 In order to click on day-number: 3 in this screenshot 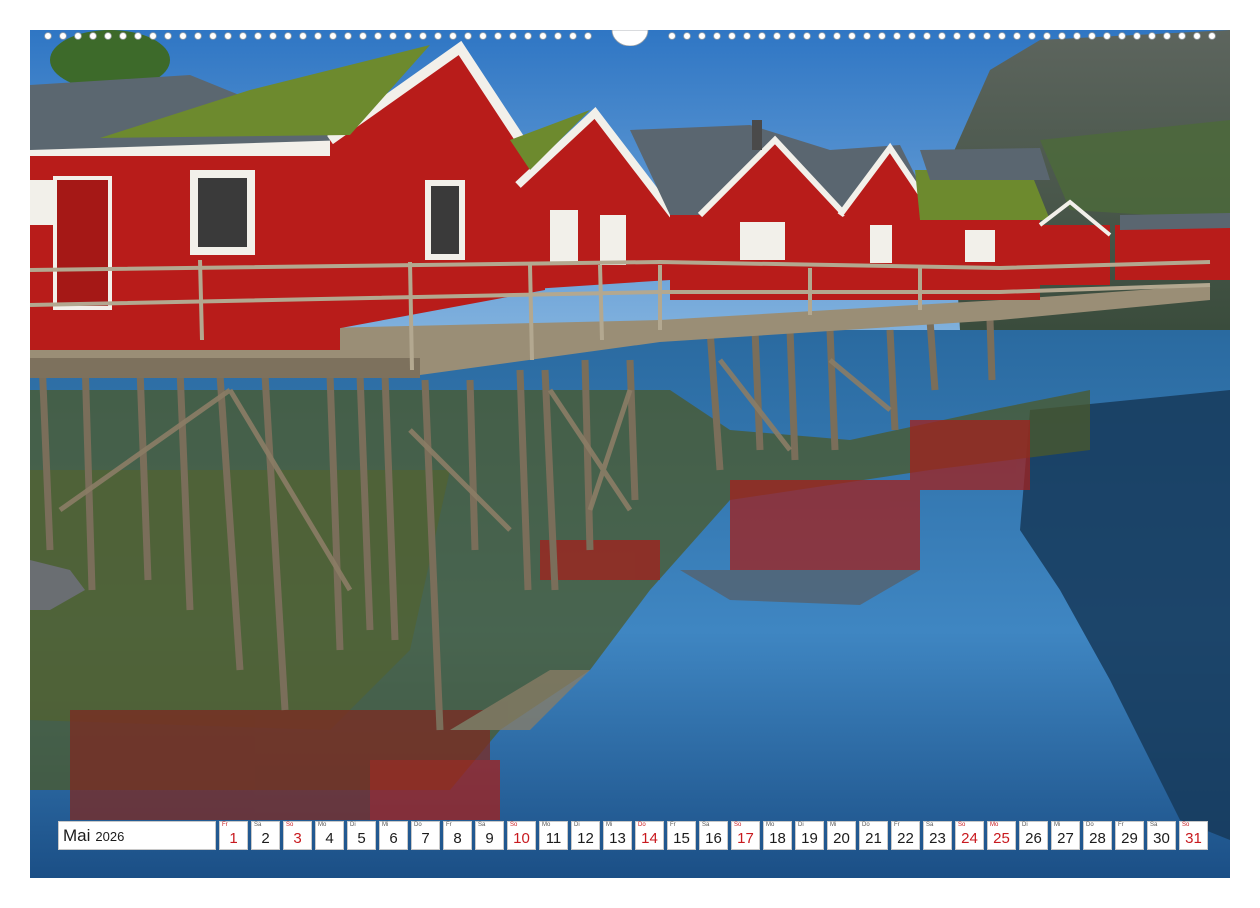, I will do `click(297, 838)`.